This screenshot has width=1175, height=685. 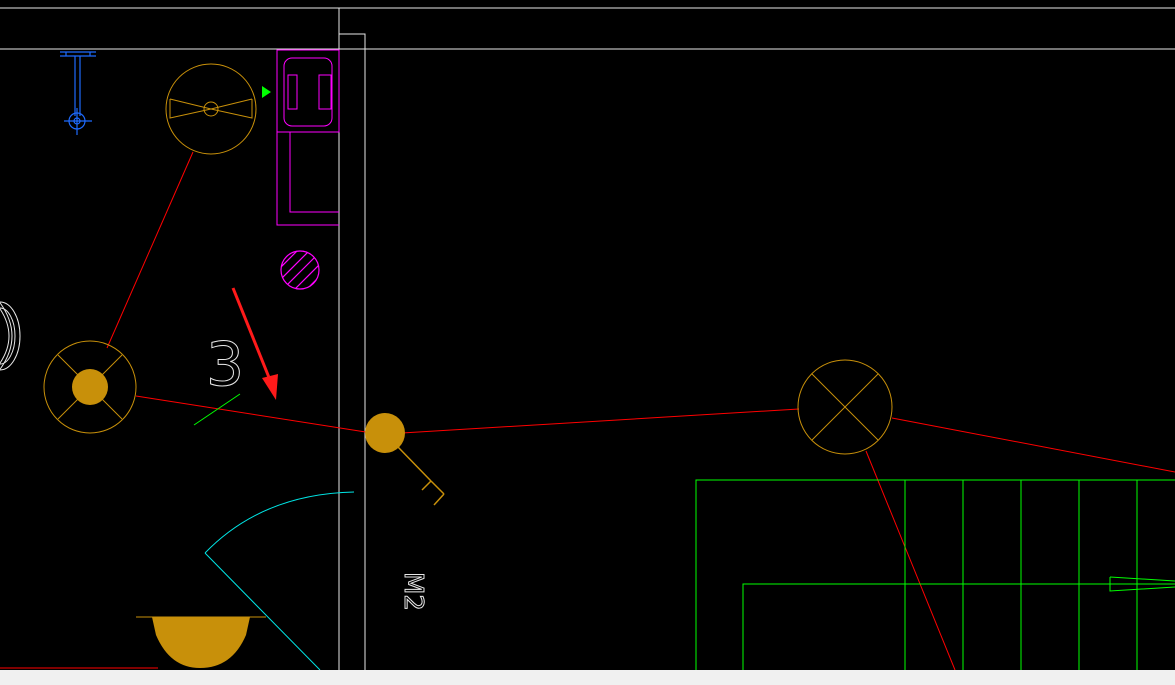 What do you see at coordinates (587, 677) in the screenshot?
I see `status-strip` at bounding box center [587, 677].